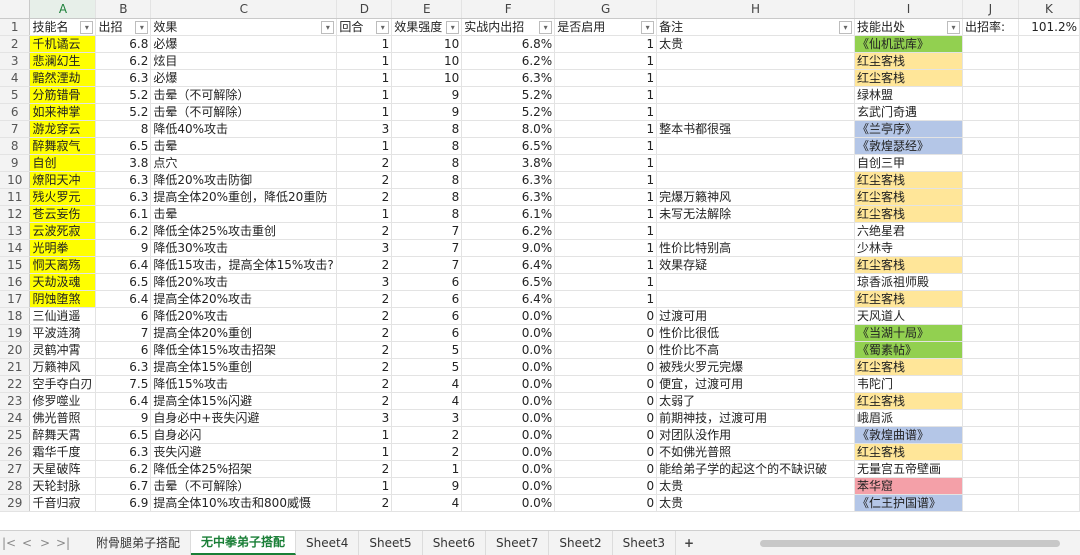 The height and width of the screenshot is (555, 1080). What do you see at coordinates (15, 350) in the screenshot?
I see `row-number: 20` at bounding box center [15, 350].